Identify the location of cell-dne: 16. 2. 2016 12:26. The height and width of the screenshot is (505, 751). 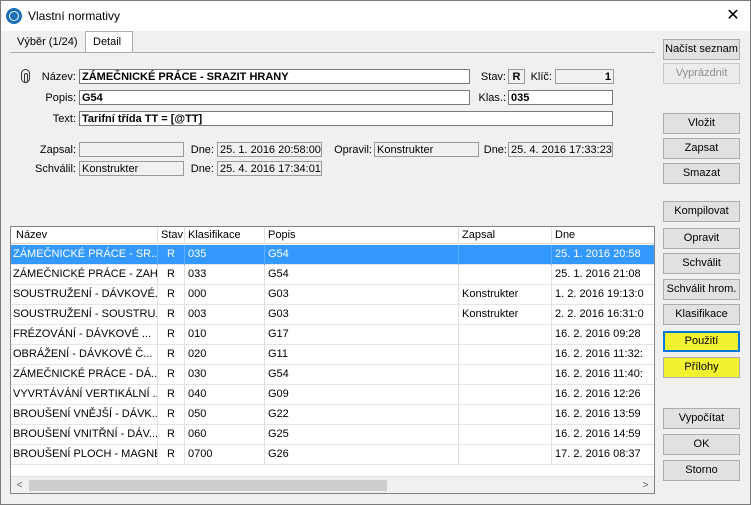
(603, 395).